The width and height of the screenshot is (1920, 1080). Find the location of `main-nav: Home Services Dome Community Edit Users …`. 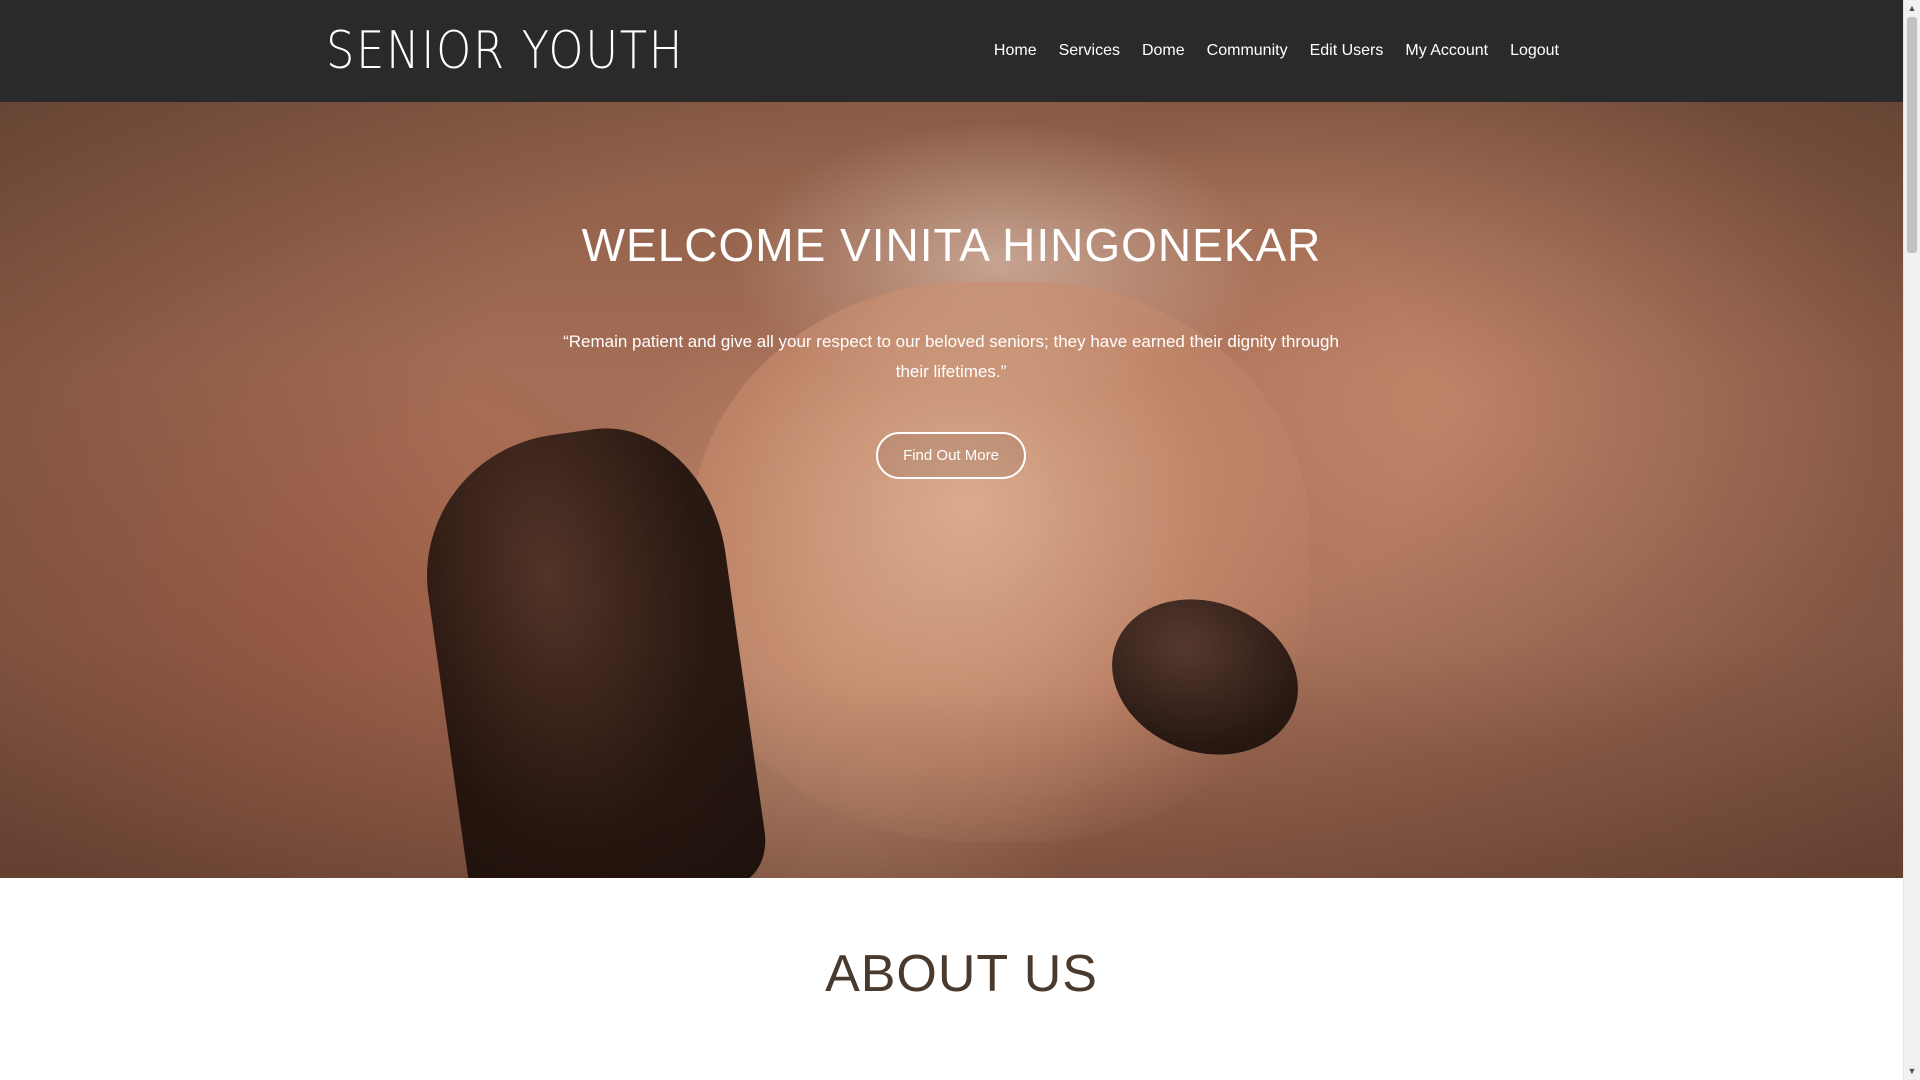

main-nav: Home Services Dome Community Edit Users … is located at coordinates (1276, 51).